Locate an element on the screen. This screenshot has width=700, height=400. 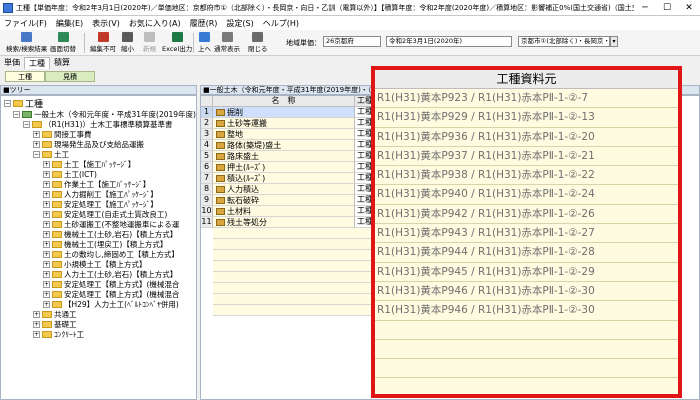
row-number: 3 is located at coordinates (207, 134).